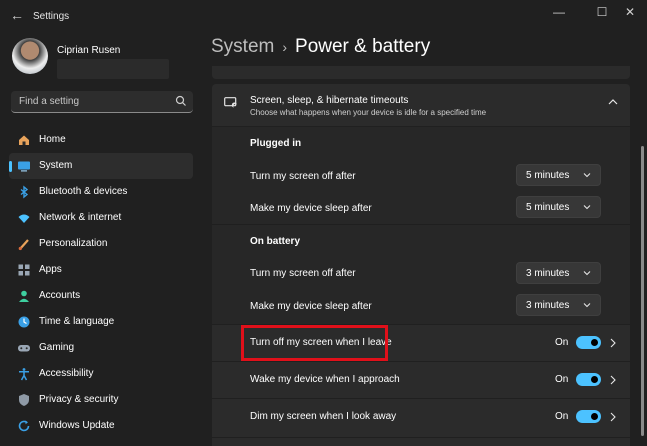  I want to click on shield-icon, so click(24, 400).